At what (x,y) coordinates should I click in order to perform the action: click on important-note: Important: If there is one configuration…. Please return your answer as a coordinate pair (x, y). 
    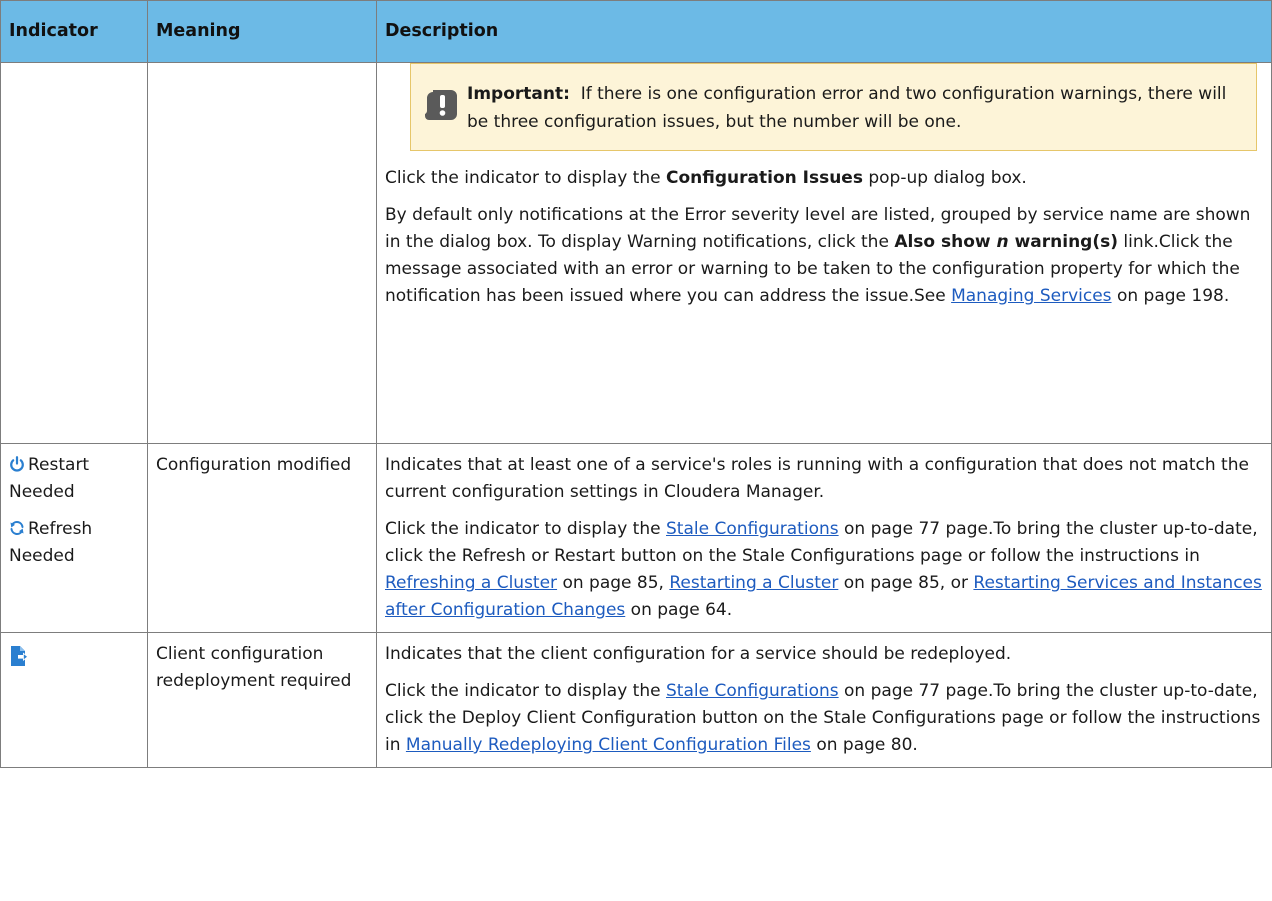
    Looking at the image, I should click on (833, 107).